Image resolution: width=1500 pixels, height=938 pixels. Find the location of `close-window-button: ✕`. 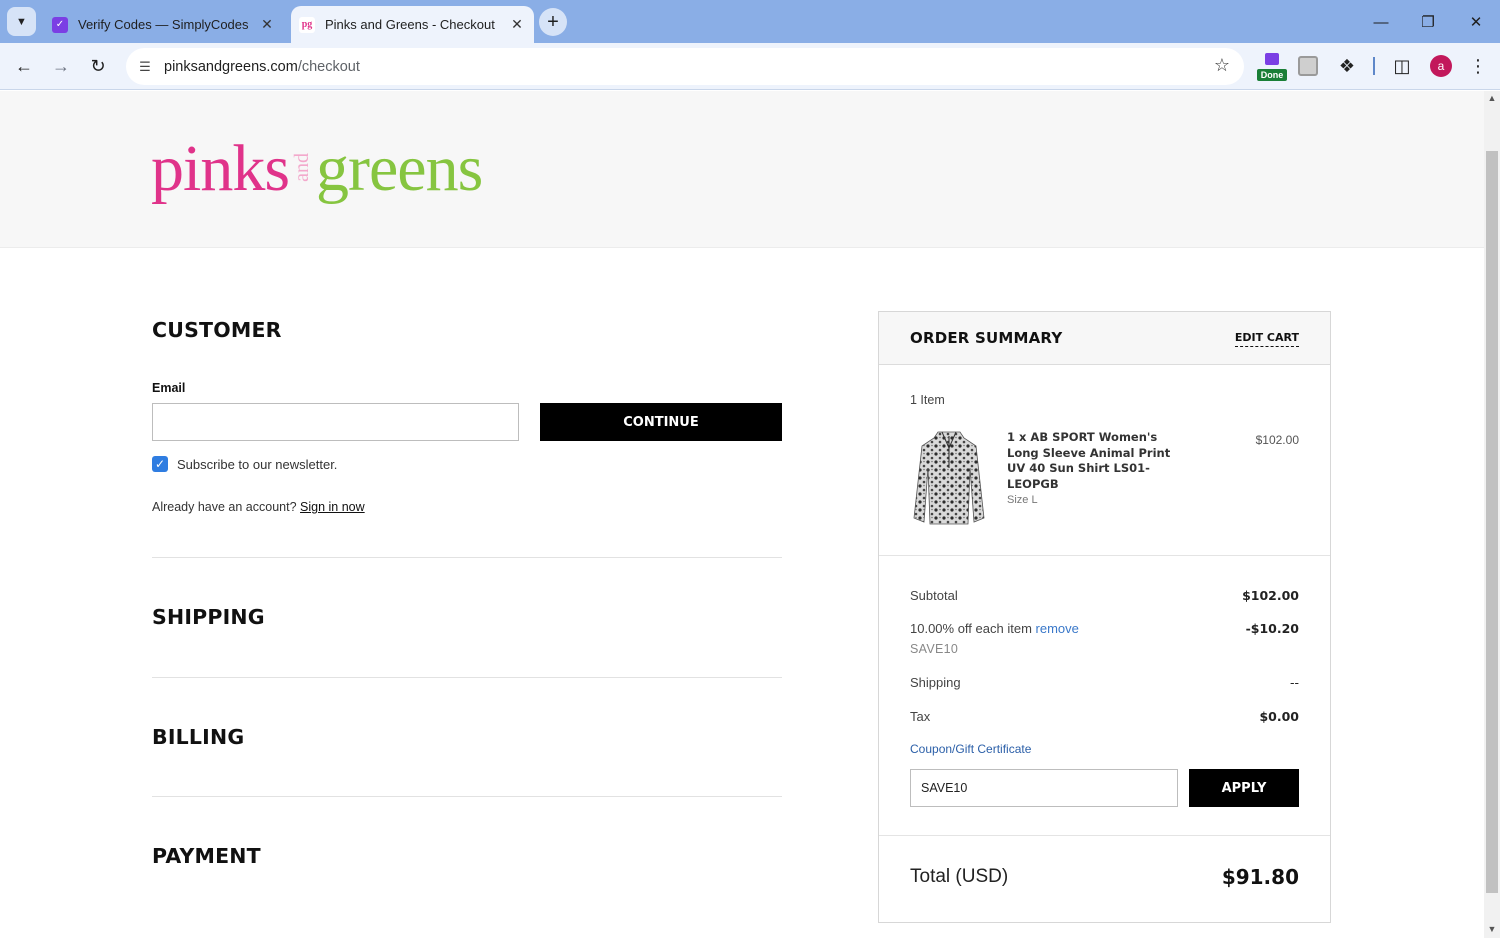

close-window-button: ✕ is located at coordinates (1476, 22).